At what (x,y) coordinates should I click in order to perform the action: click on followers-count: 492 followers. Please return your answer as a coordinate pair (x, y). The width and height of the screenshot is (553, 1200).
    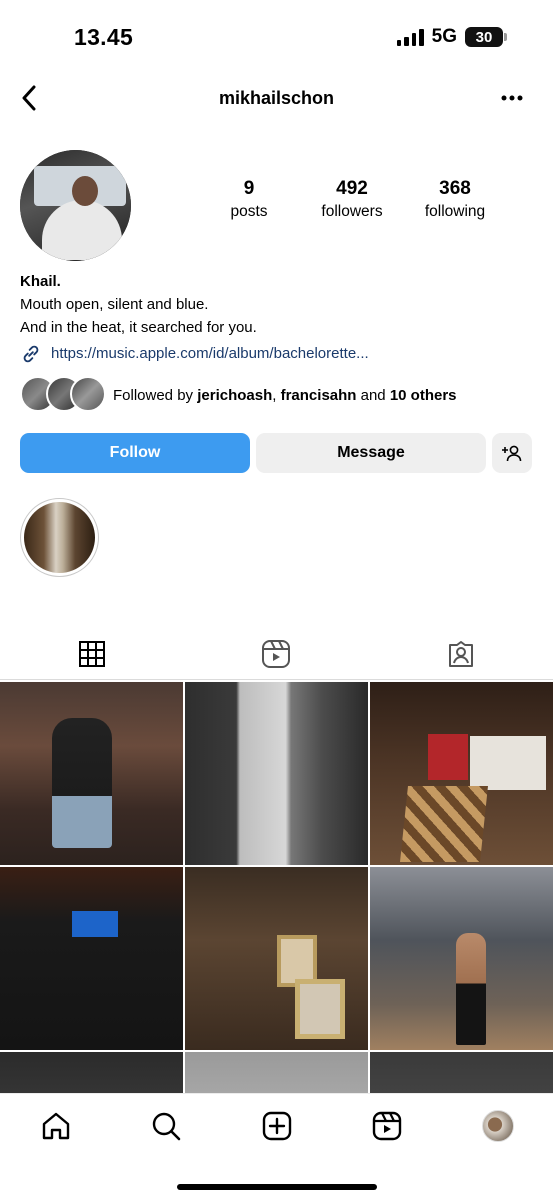
    Looking at the image, I should click on (352, 199).